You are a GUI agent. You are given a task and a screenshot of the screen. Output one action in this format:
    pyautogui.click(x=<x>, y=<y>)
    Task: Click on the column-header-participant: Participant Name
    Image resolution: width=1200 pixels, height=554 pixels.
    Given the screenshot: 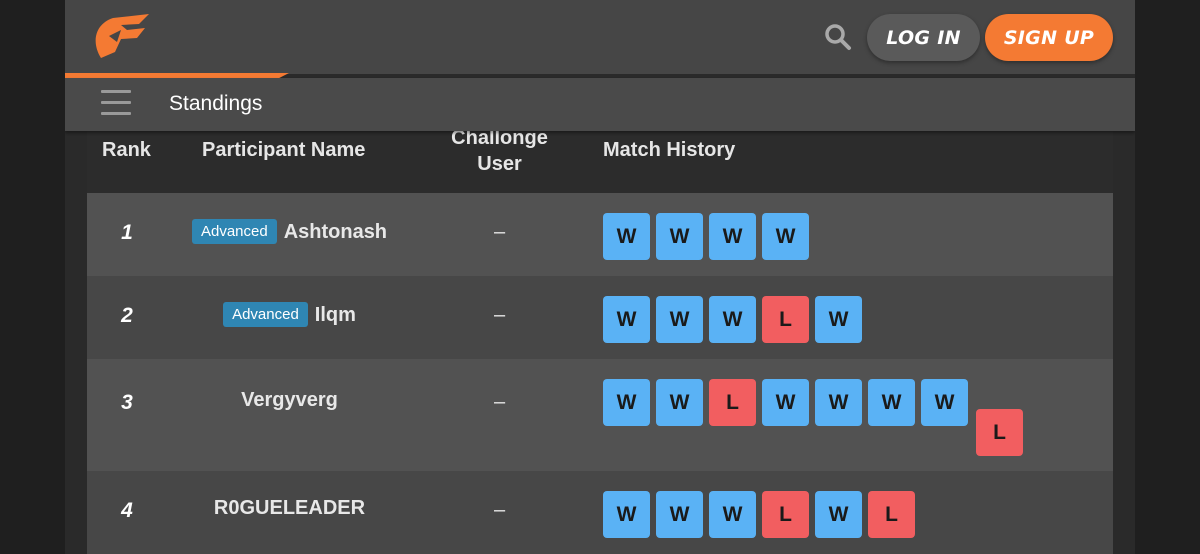 What is the action you would take?
    pyautogui.click(x=284, y=150)
    